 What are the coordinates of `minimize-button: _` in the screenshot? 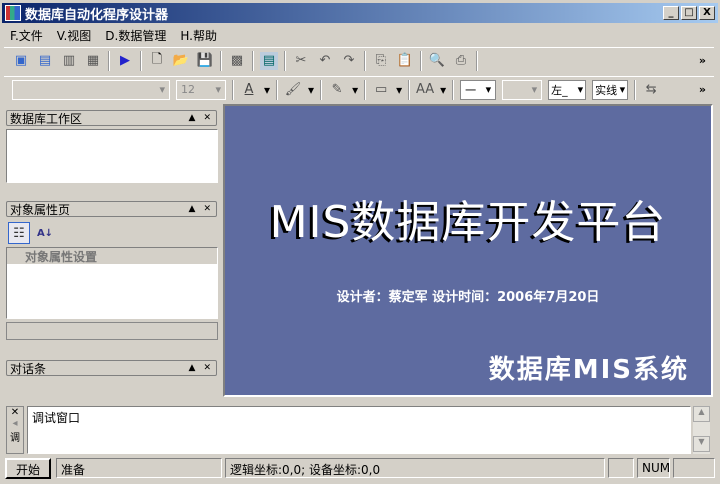 It's located at (671, 13).